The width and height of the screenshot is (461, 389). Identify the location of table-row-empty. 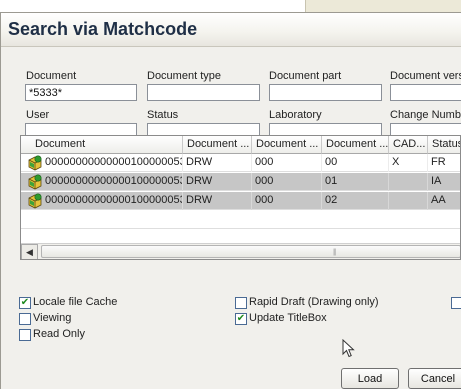
(240, 220).